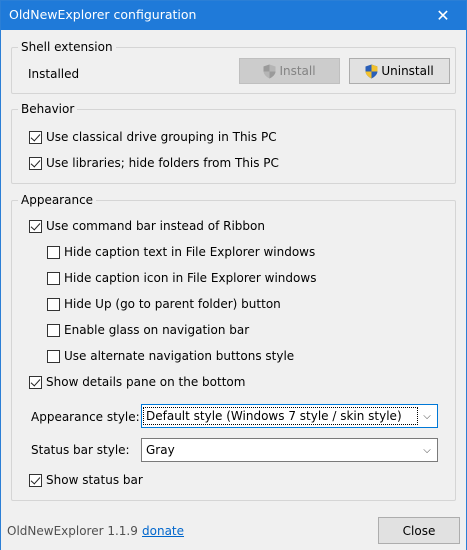  Describe the element at coordinates (54, 74) in the screenshot. I see `install-status: Installed` at that location.